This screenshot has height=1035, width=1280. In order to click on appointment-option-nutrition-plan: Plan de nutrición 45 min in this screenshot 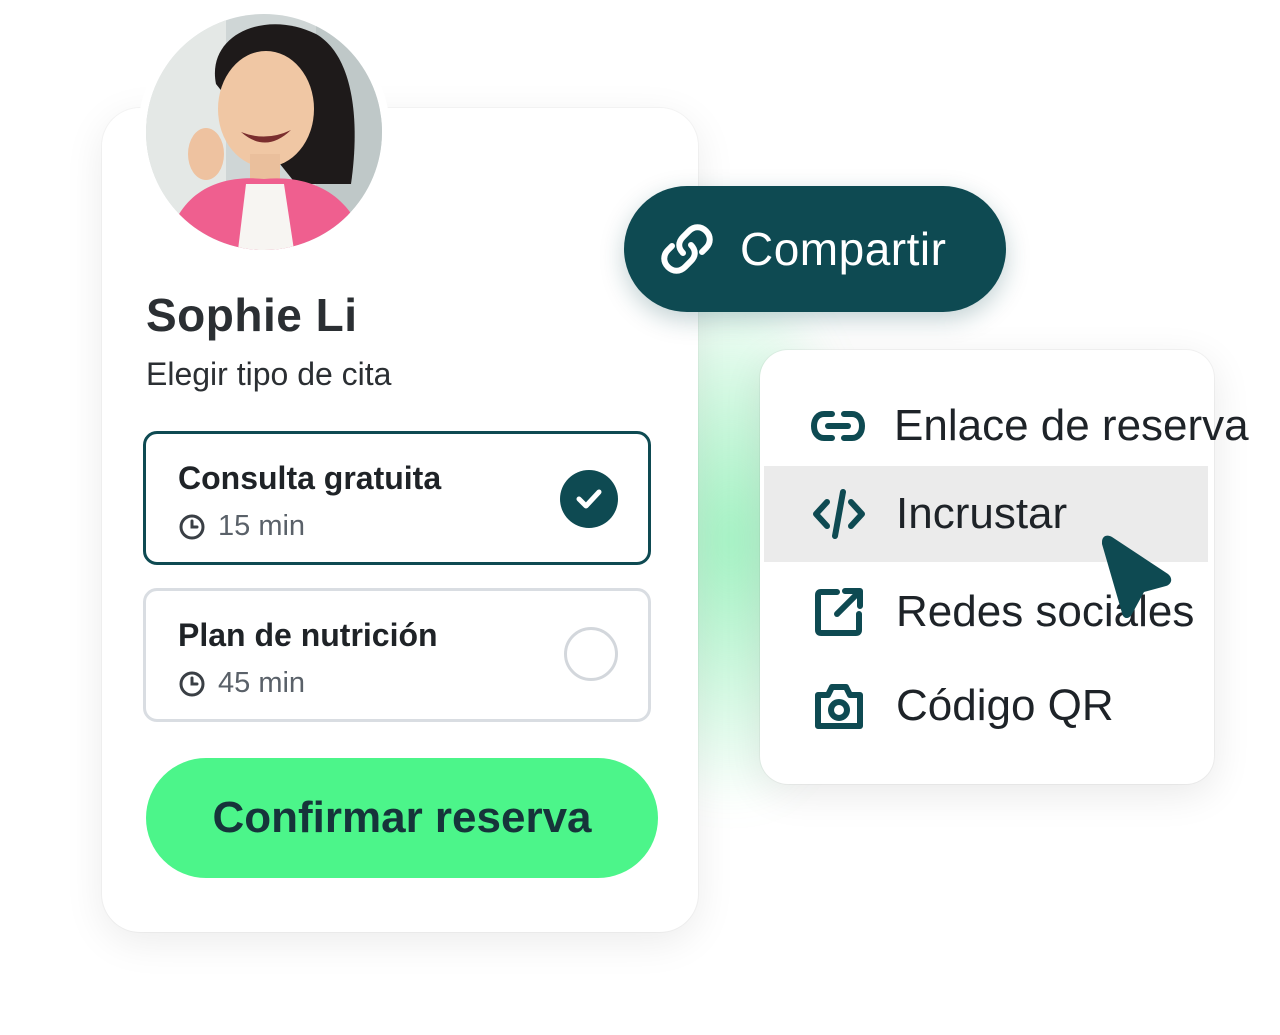, I will do `click(397, 655)`.